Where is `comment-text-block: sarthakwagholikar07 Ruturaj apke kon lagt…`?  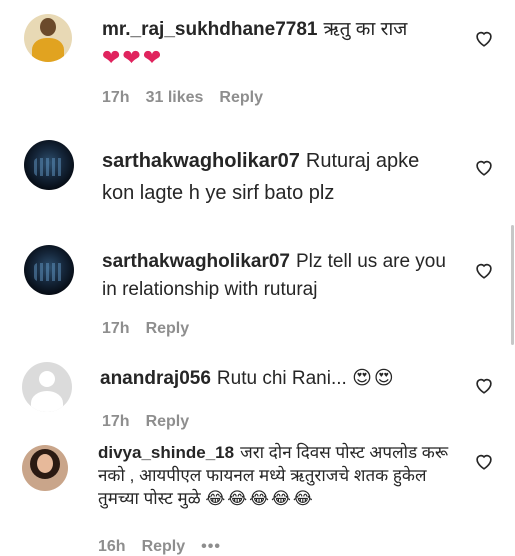 comment-text-block: sarthakwagholikar07 Ruturaj apke kon lagt… is located at coordinates (272, 177).